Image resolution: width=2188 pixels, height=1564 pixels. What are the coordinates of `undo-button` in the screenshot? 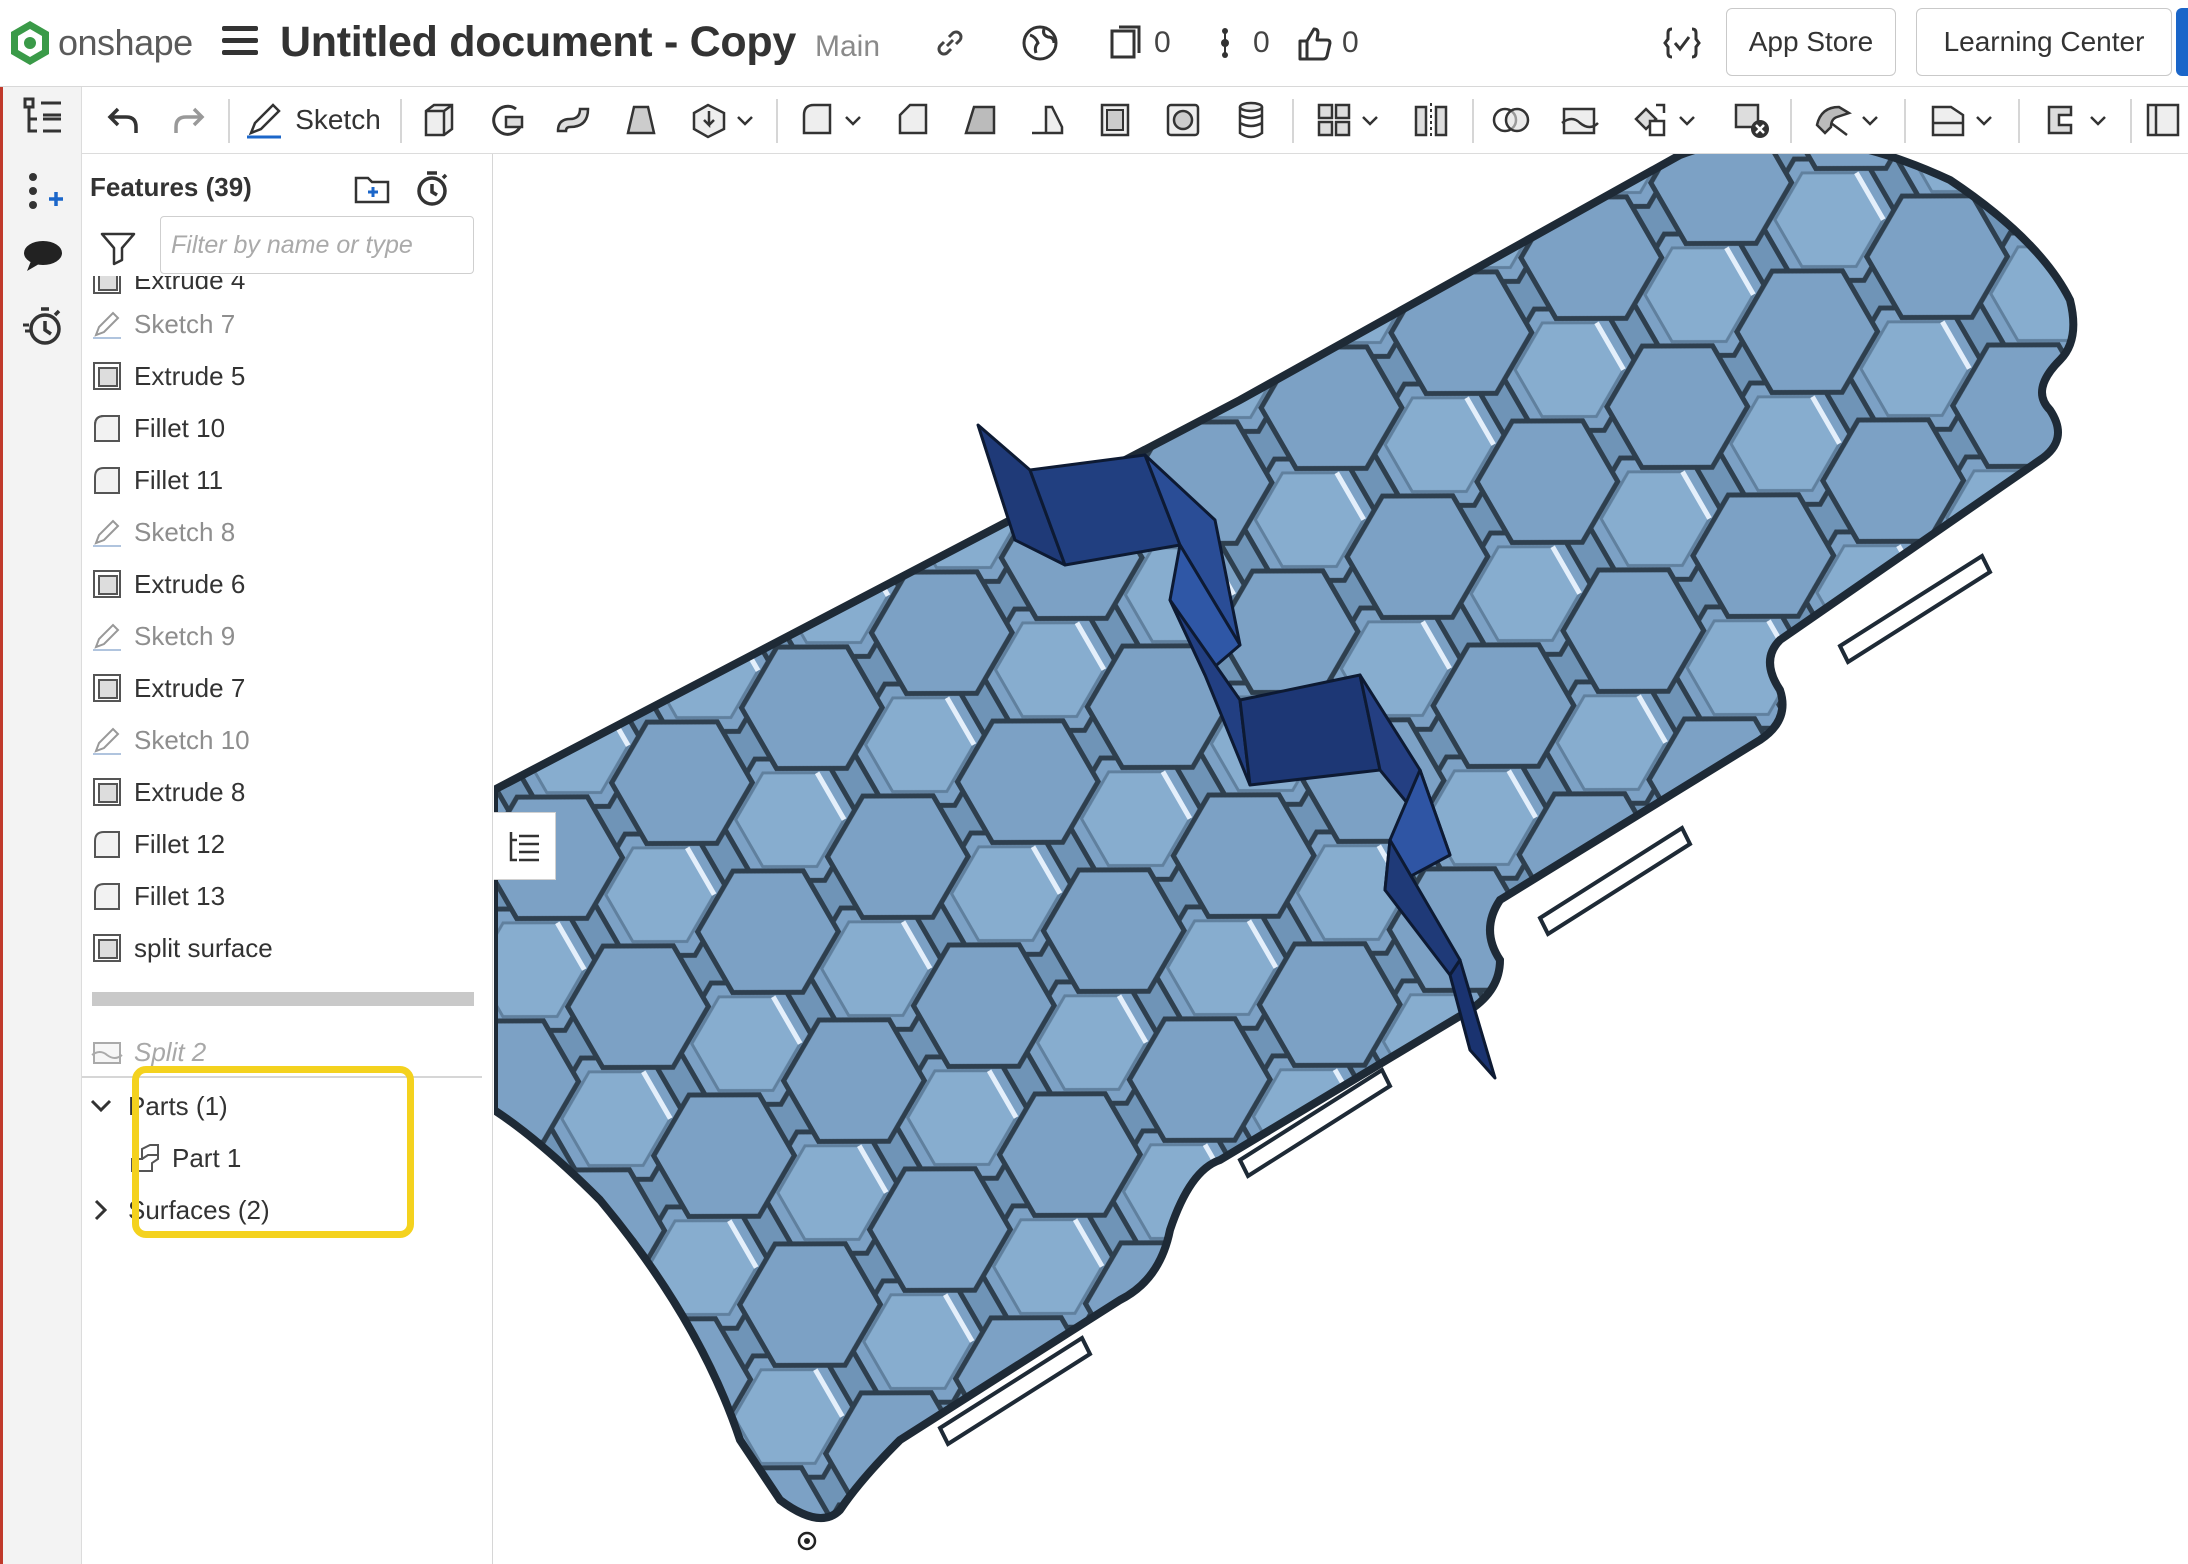 It's located at (123, 120).